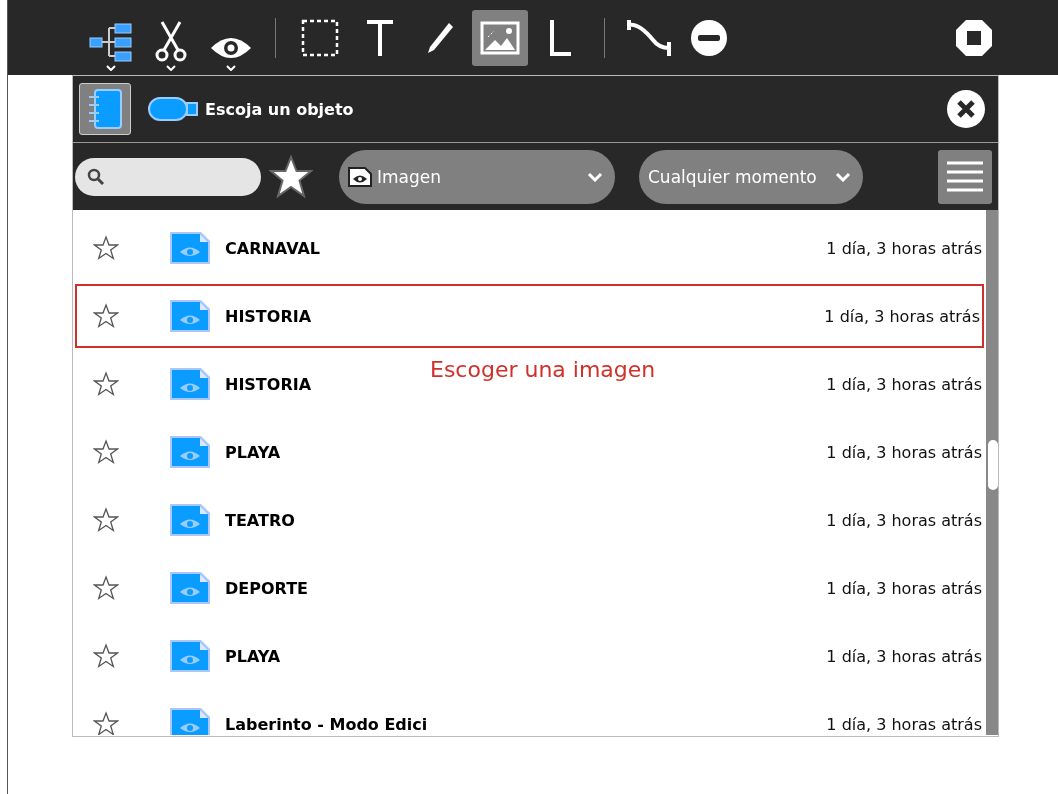 The width and height of the screenshot is (1058, 794). Describe the element at coordinates (477, 176) in the screenshot. I see `type-filter-dropdown: Imagen` at that location.